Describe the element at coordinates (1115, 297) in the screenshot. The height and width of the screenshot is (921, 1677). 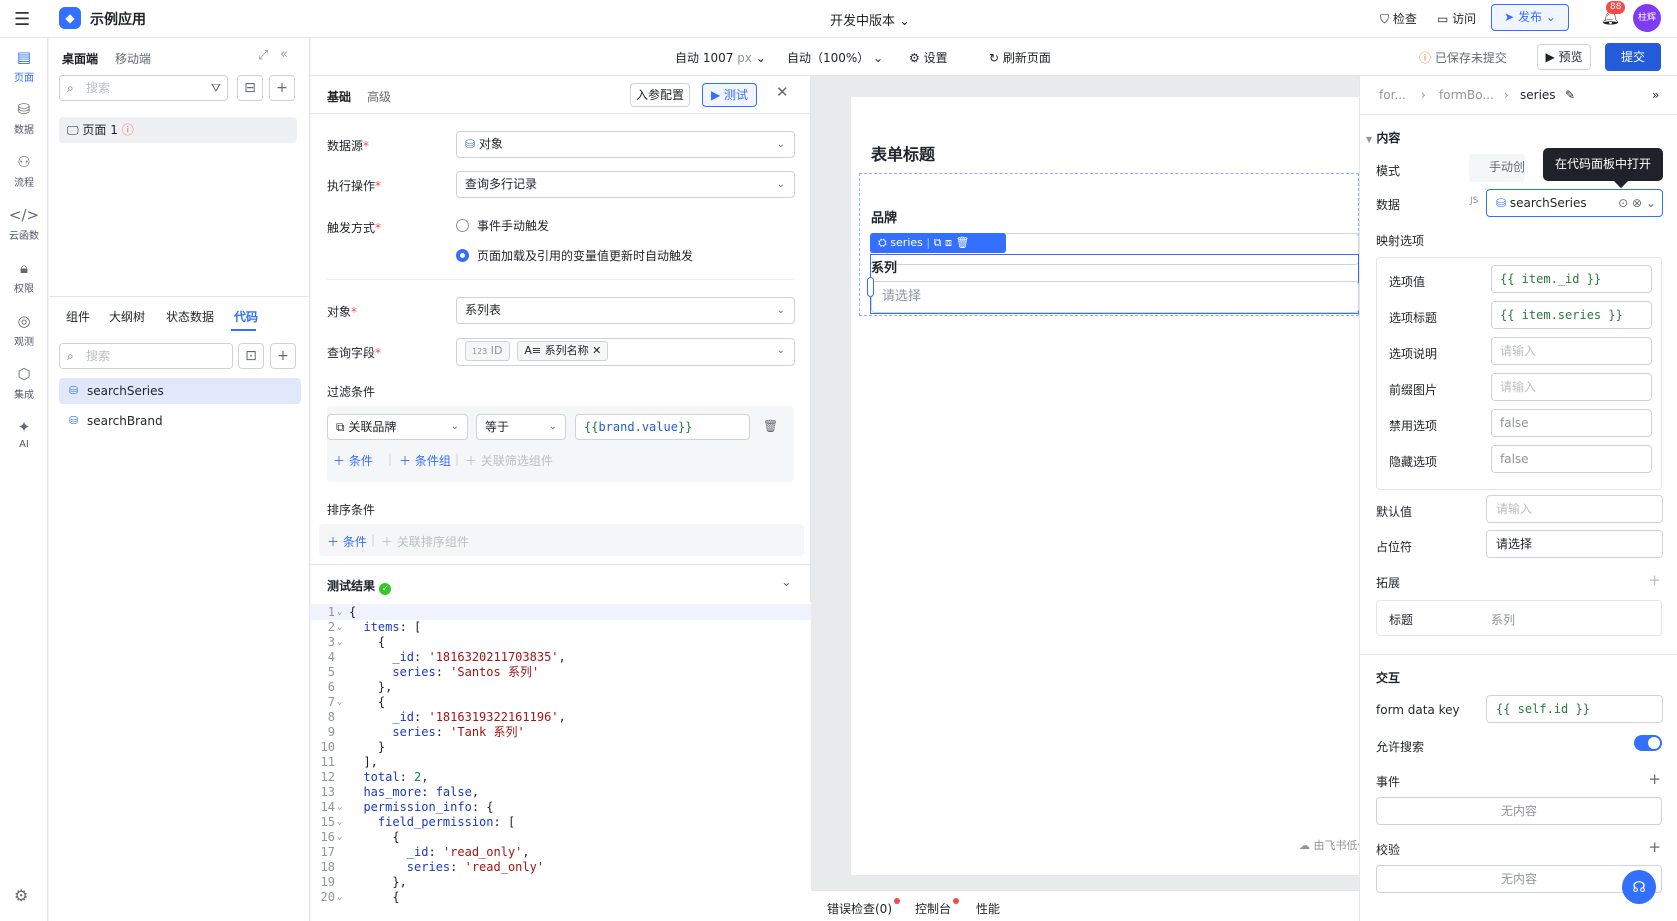
I see `series-select: 请选择` at that location.